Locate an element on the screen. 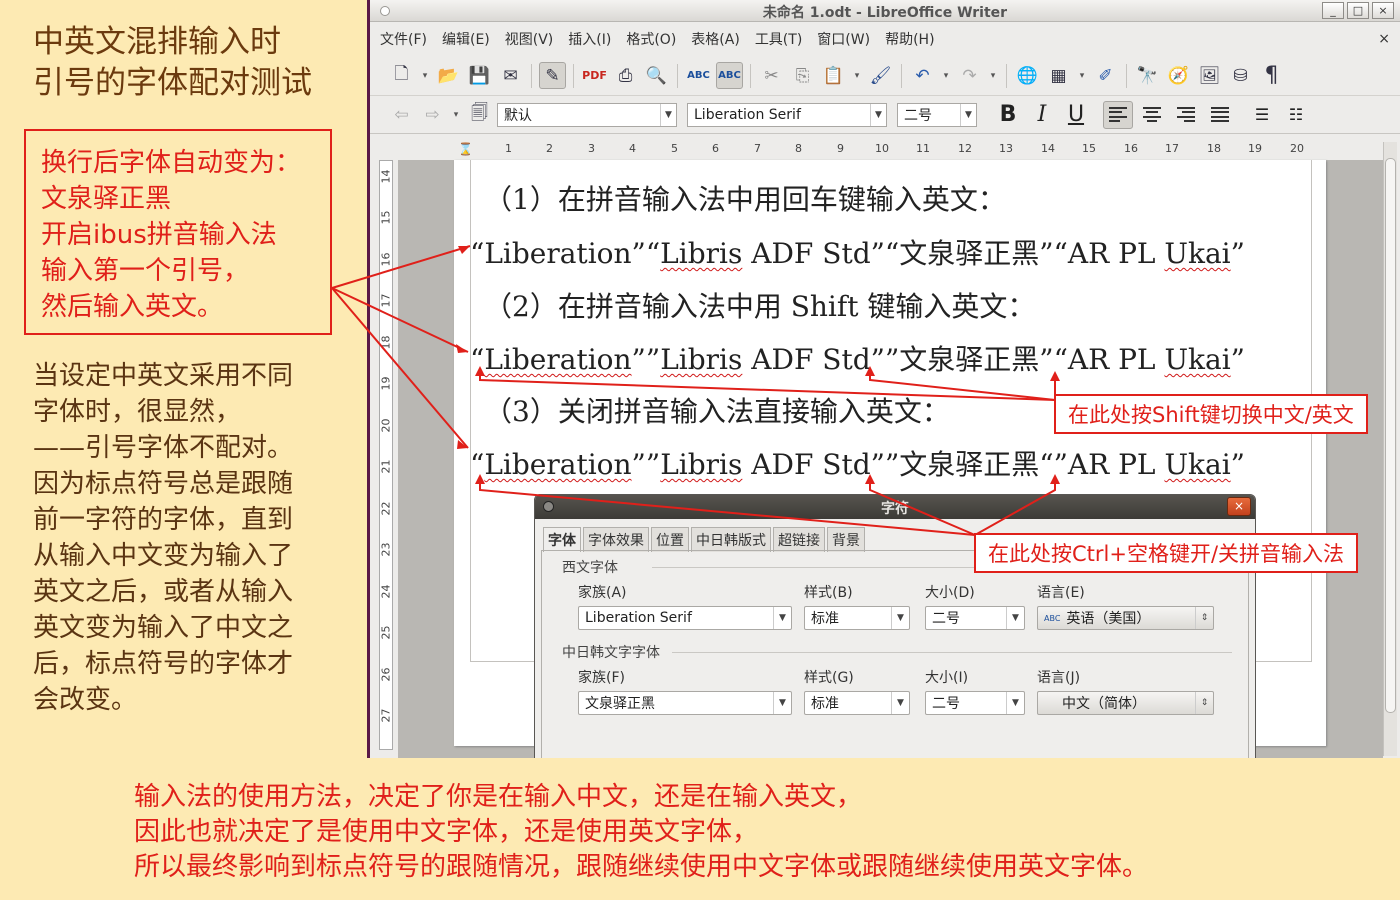 The height and width of the screenshot is (900, 1400). close-document-icon: × is located at coordinates (1384, 39).